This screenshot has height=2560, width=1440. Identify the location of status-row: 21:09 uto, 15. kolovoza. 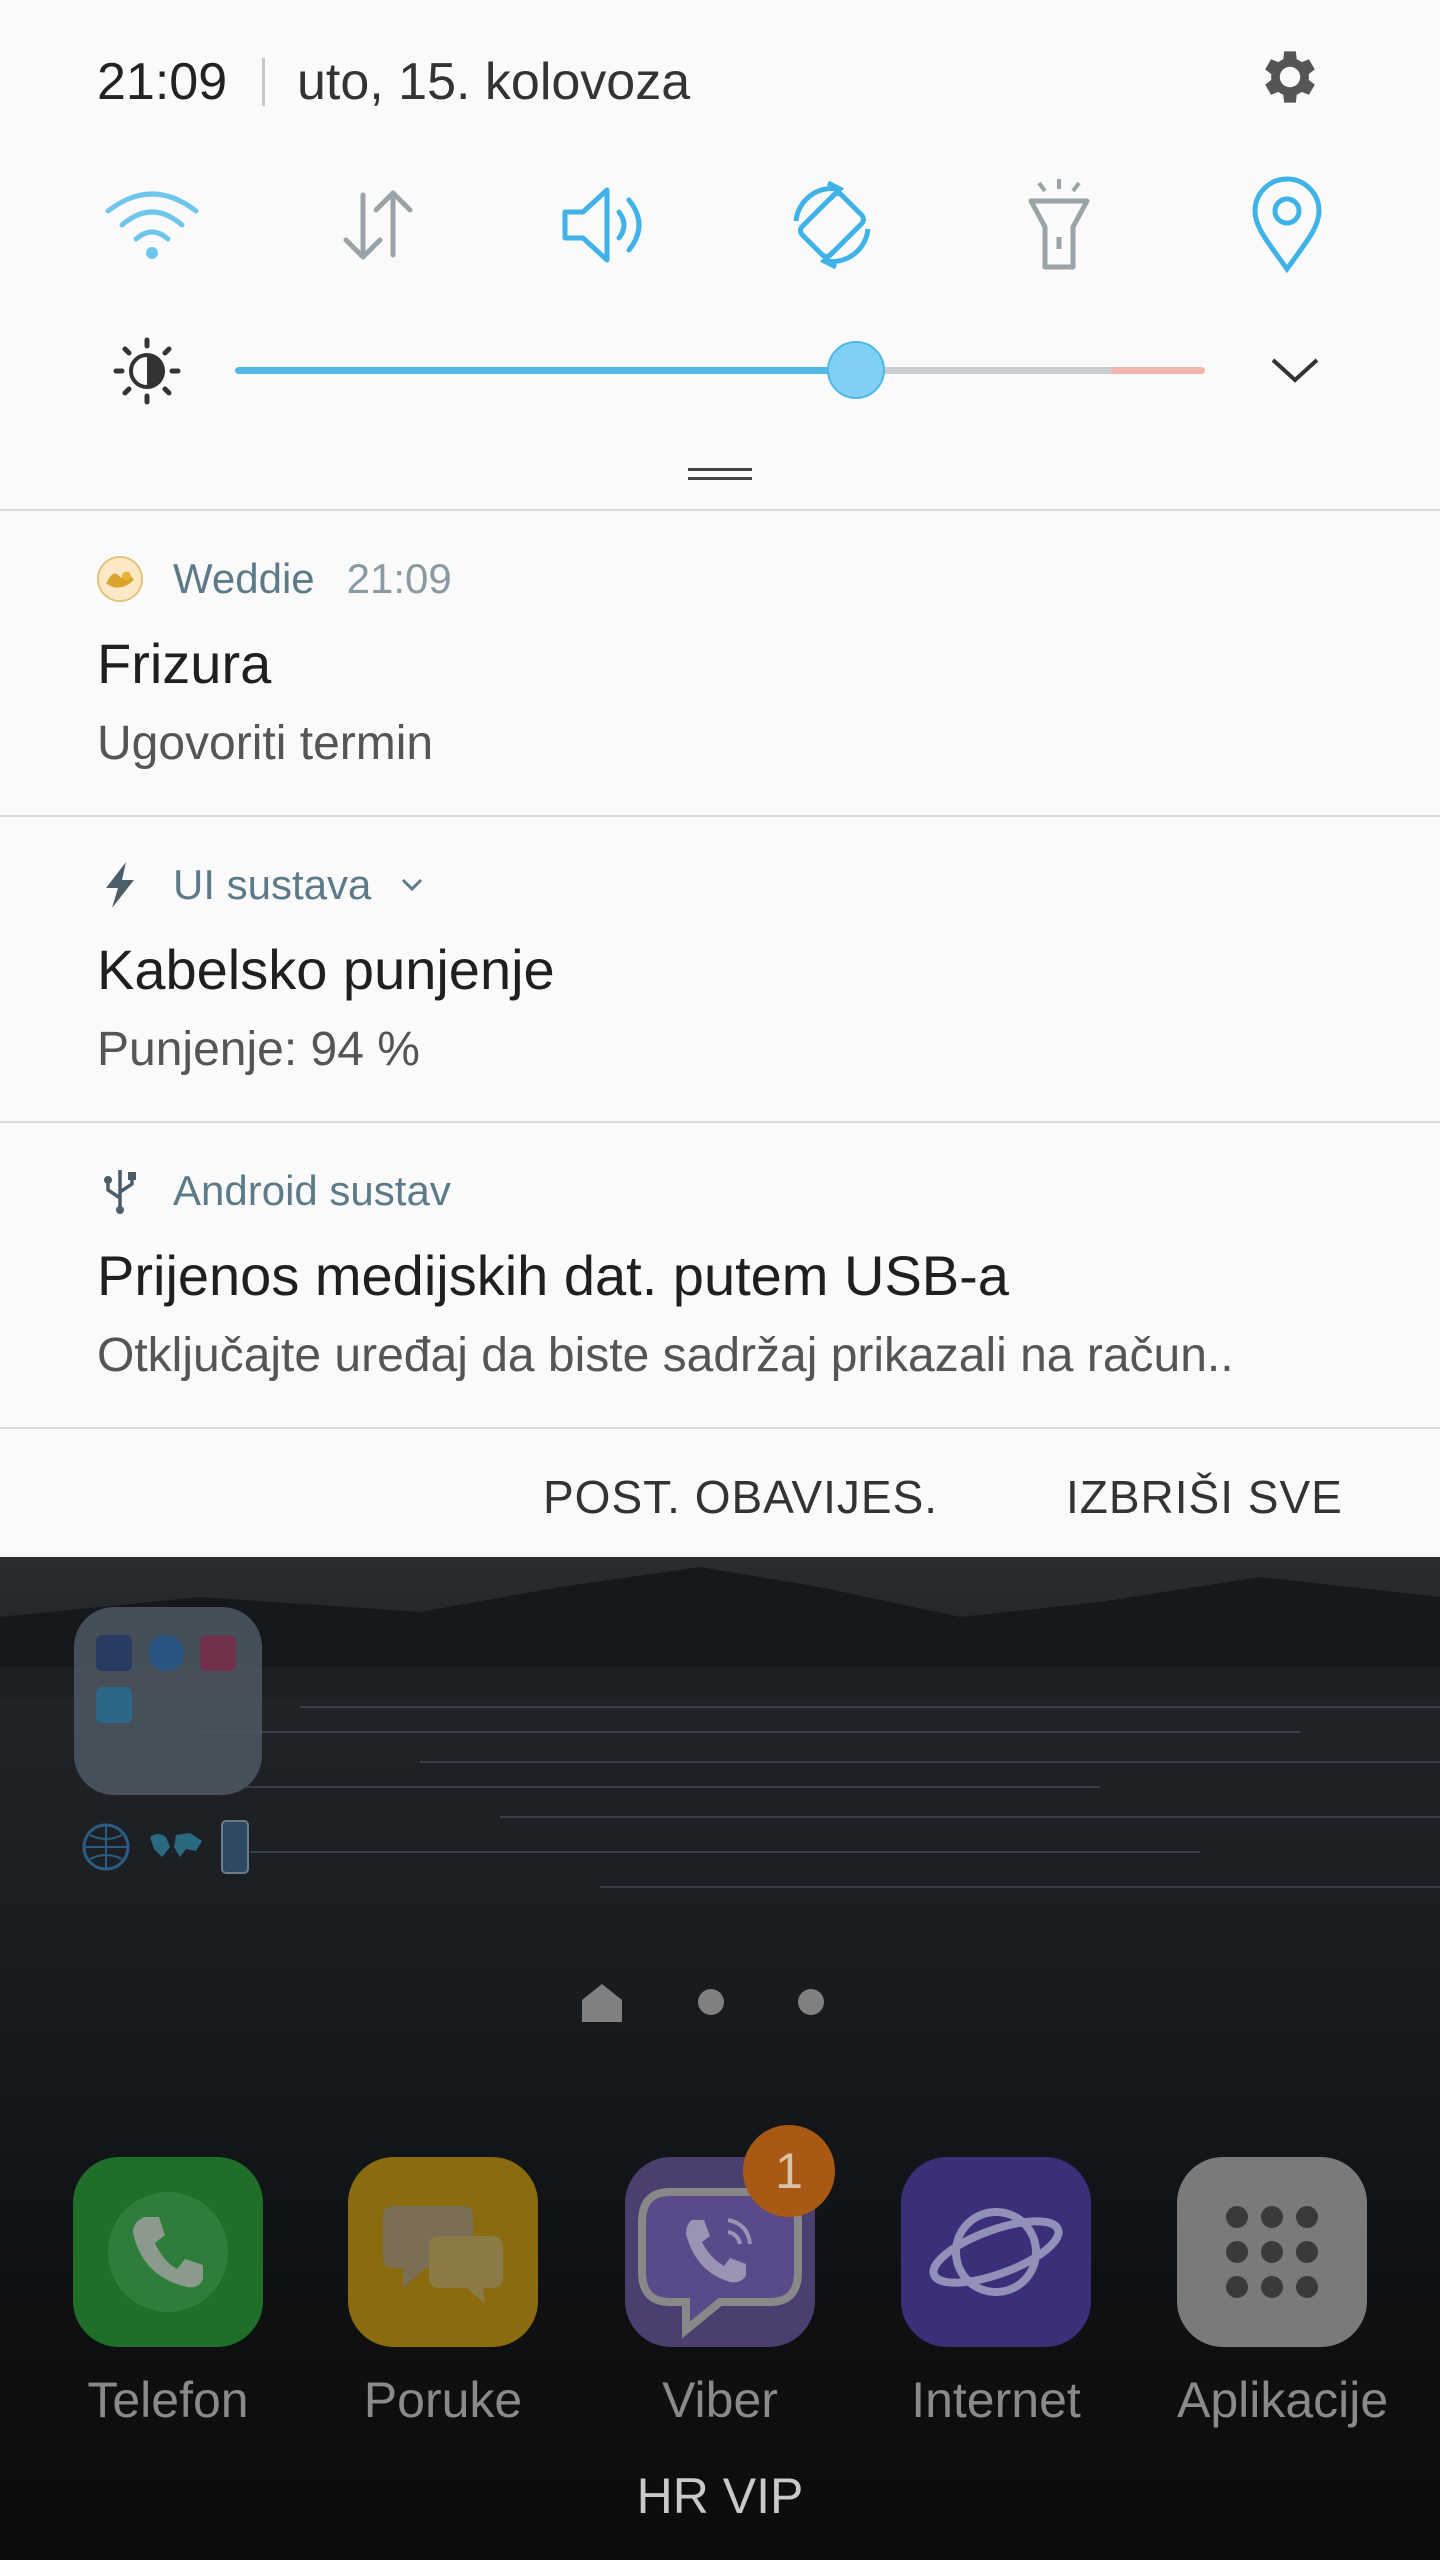
(720, 82).